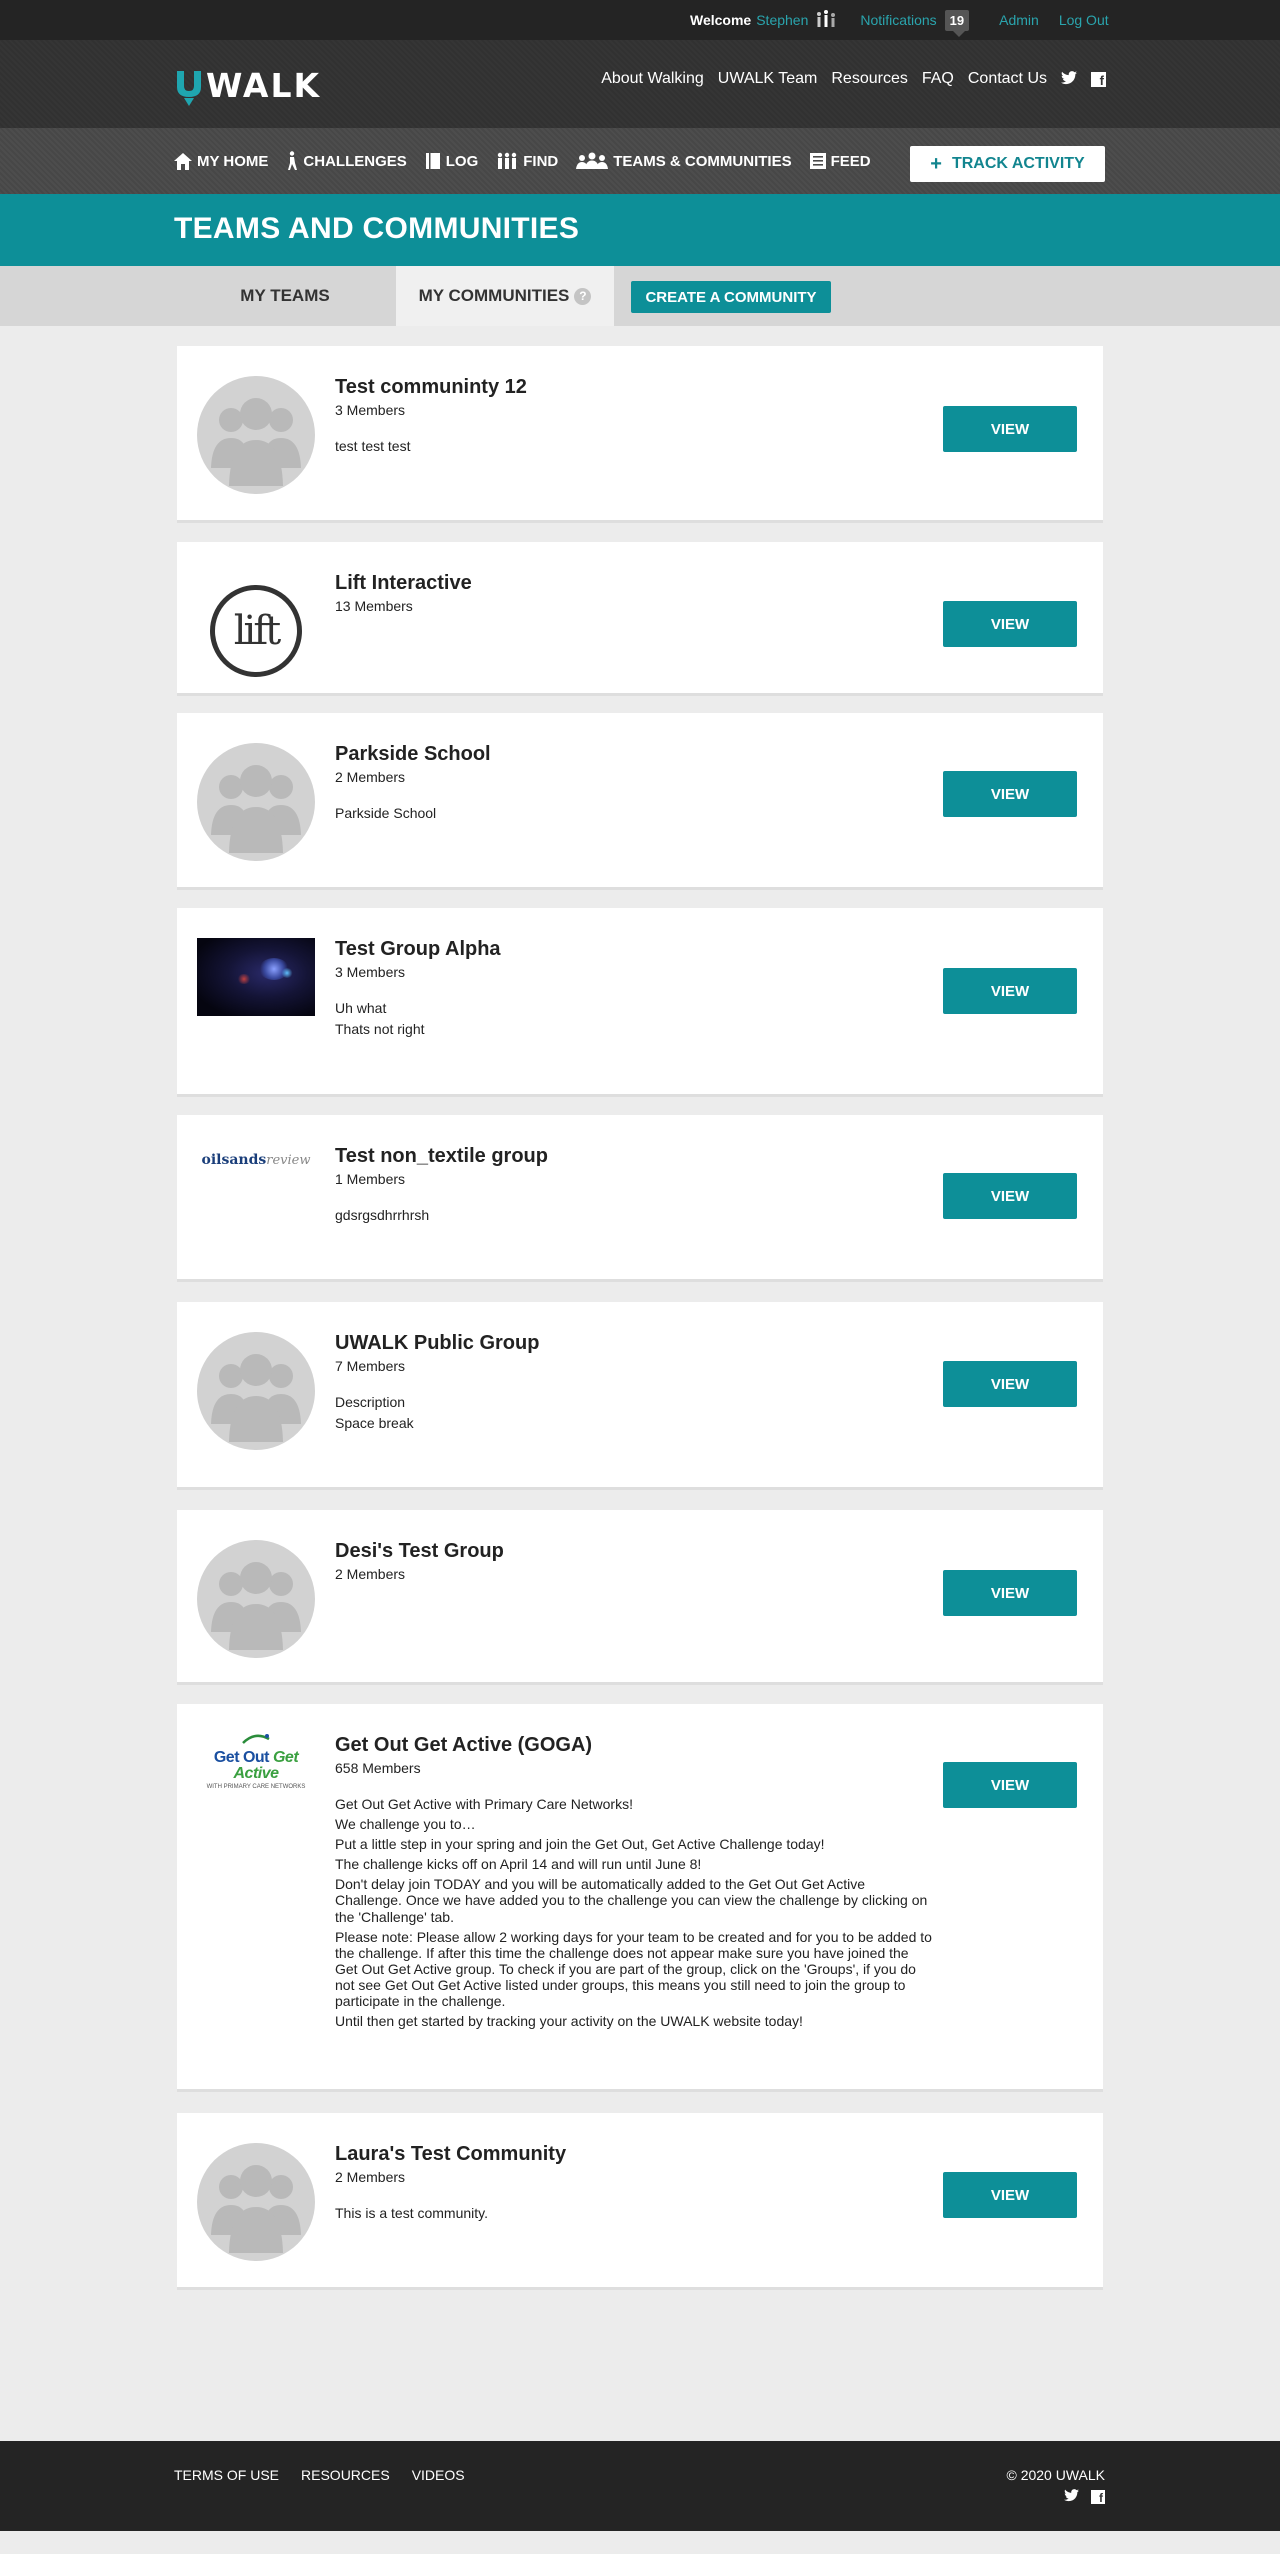 Image resolution: width=1280 pixels, height=2554 pixels. I want to click on footer-terms-link: TERMS OF USE, so click(226, 2475).